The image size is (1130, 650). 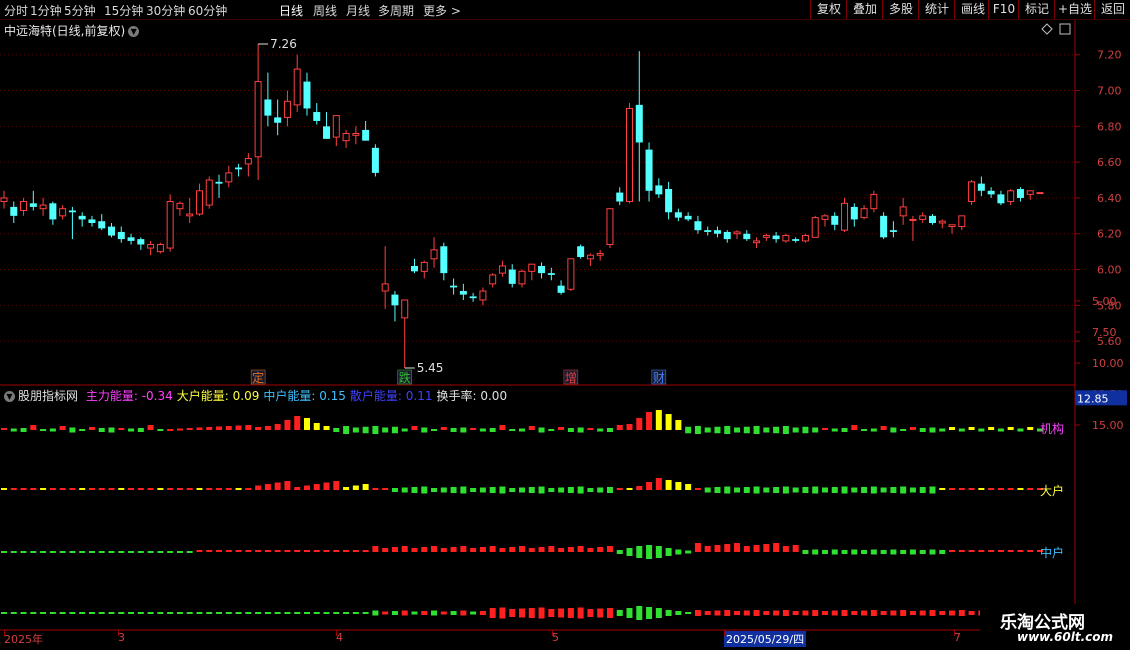 What do you see at coordinates (1065, 29) in the screenshot?
I see `square-icon` at bounding box center [1065, 29].